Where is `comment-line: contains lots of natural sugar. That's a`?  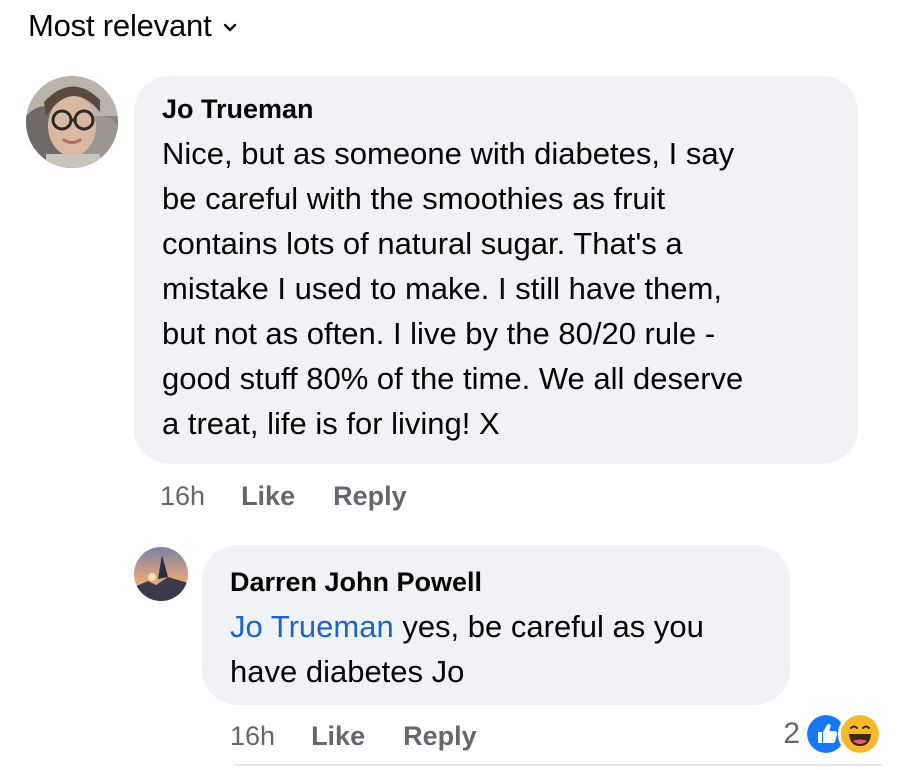 comment-line: contains lots of natural sugar. That's a is located at coordinates (422, 243).